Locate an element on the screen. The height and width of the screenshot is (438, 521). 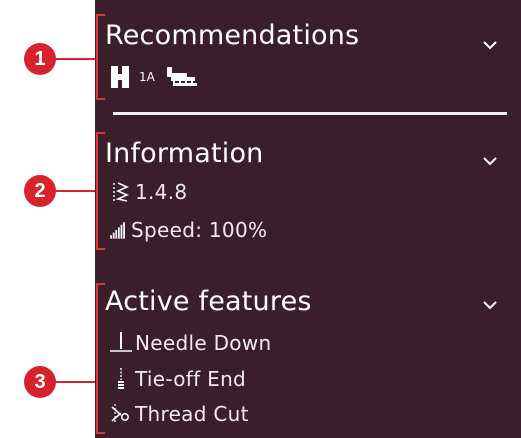
tie-off-end-label: Tie-off End is located at coordinates (191, 379).